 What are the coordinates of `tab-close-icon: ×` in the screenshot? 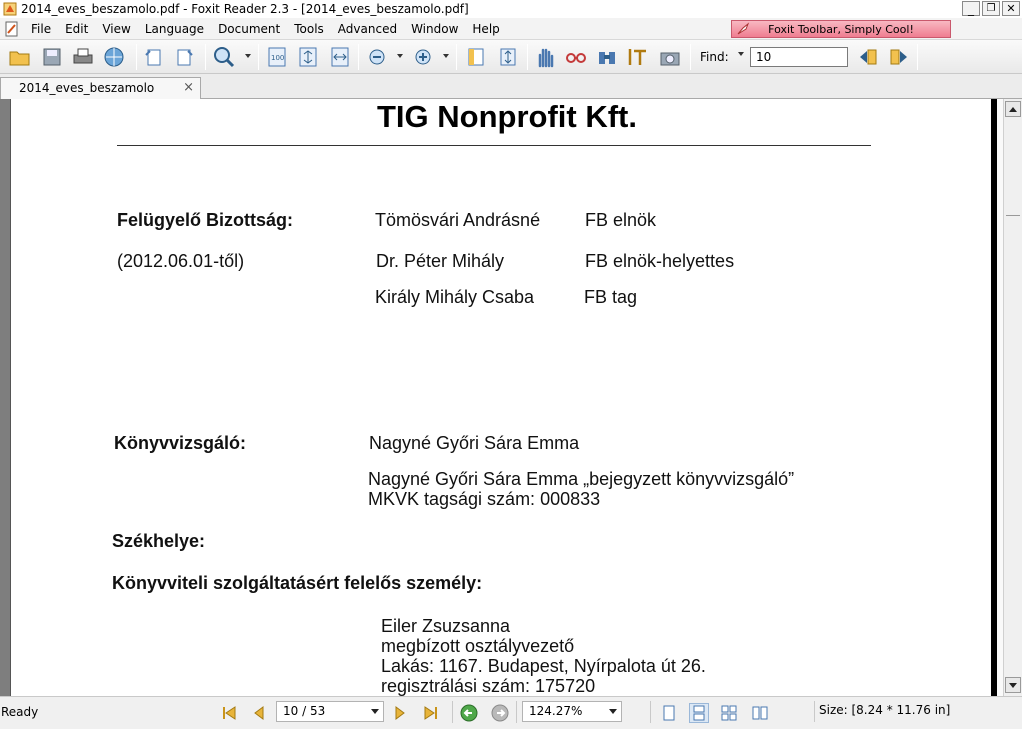 It's located at (188, 88).